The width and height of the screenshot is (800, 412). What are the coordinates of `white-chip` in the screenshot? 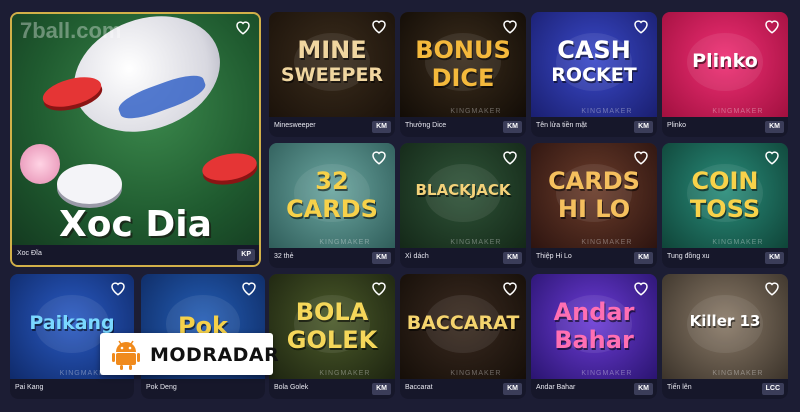 It's located at (89, 184).